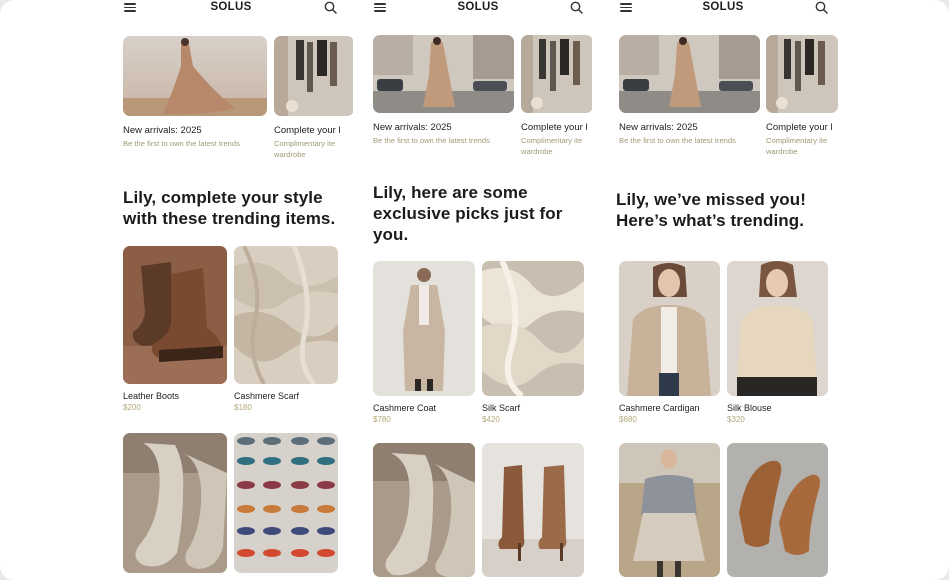 The height and width of the screenshot is (580, 949). I want to click on product-name: Cashmere Cardigan, so click(659, 408).